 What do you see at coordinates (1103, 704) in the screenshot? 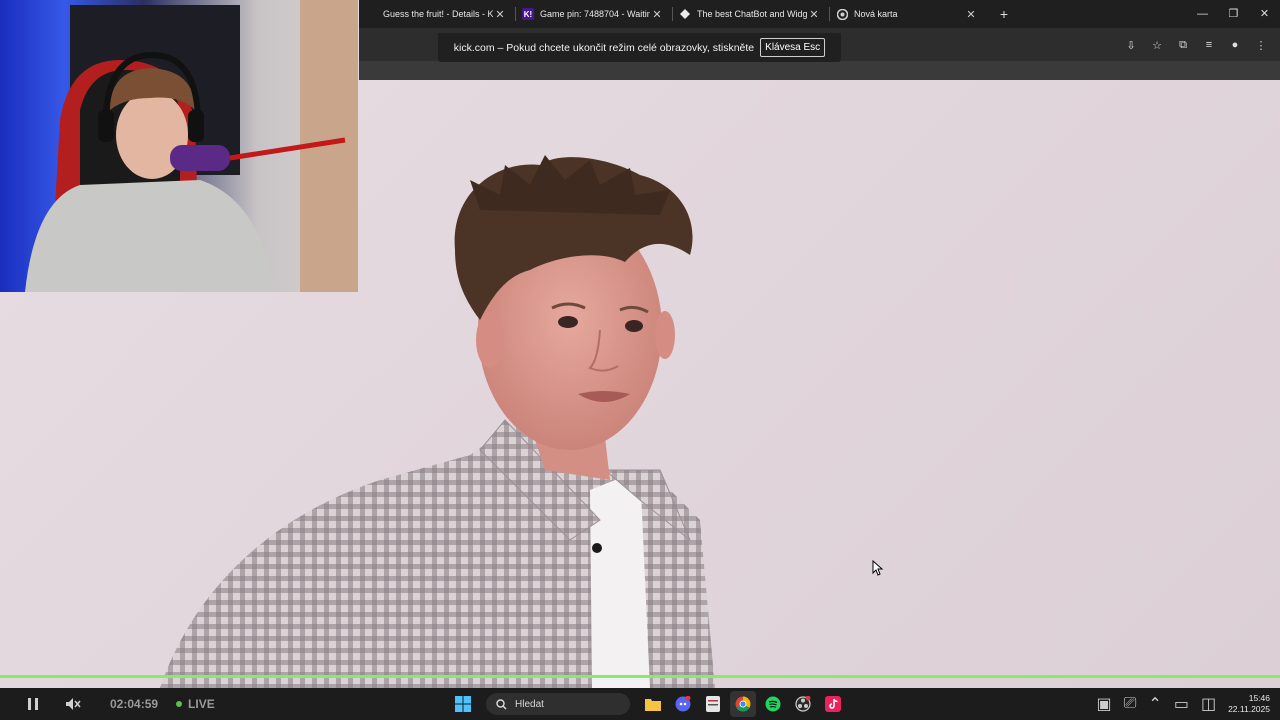
I see `widget-icon: ▣` at bounding box center [1103, 704].